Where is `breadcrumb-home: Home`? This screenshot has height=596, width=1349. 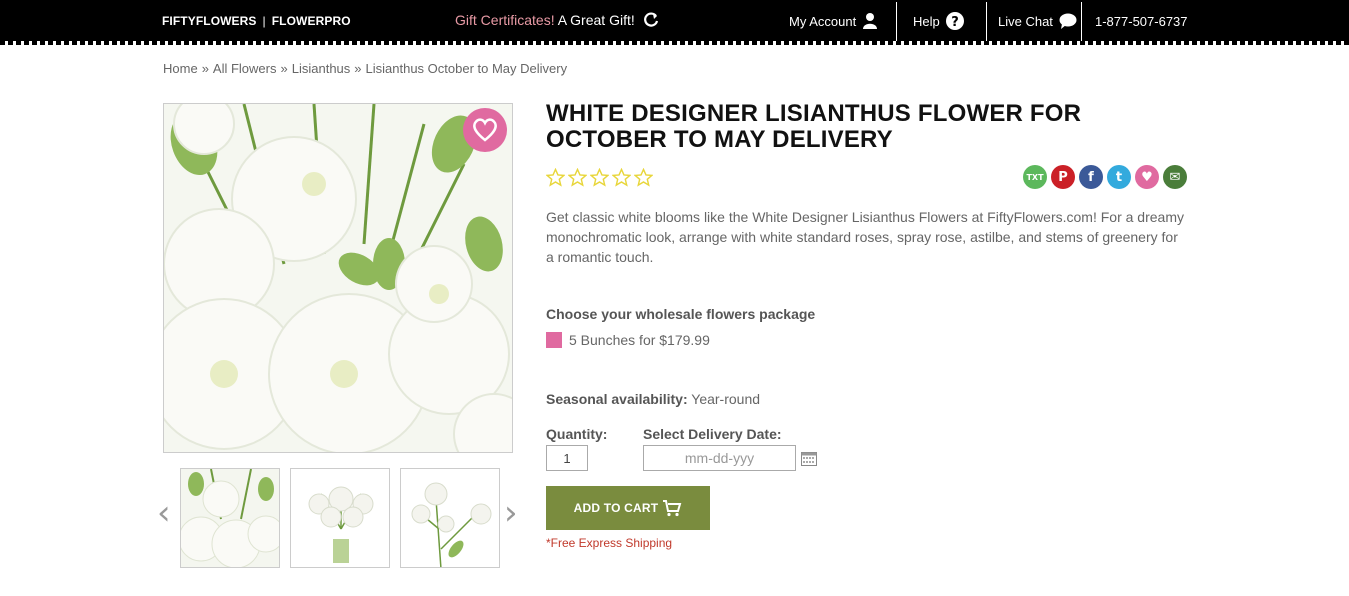
breadcrumb-home: Home is located at coordinates (180, 68).